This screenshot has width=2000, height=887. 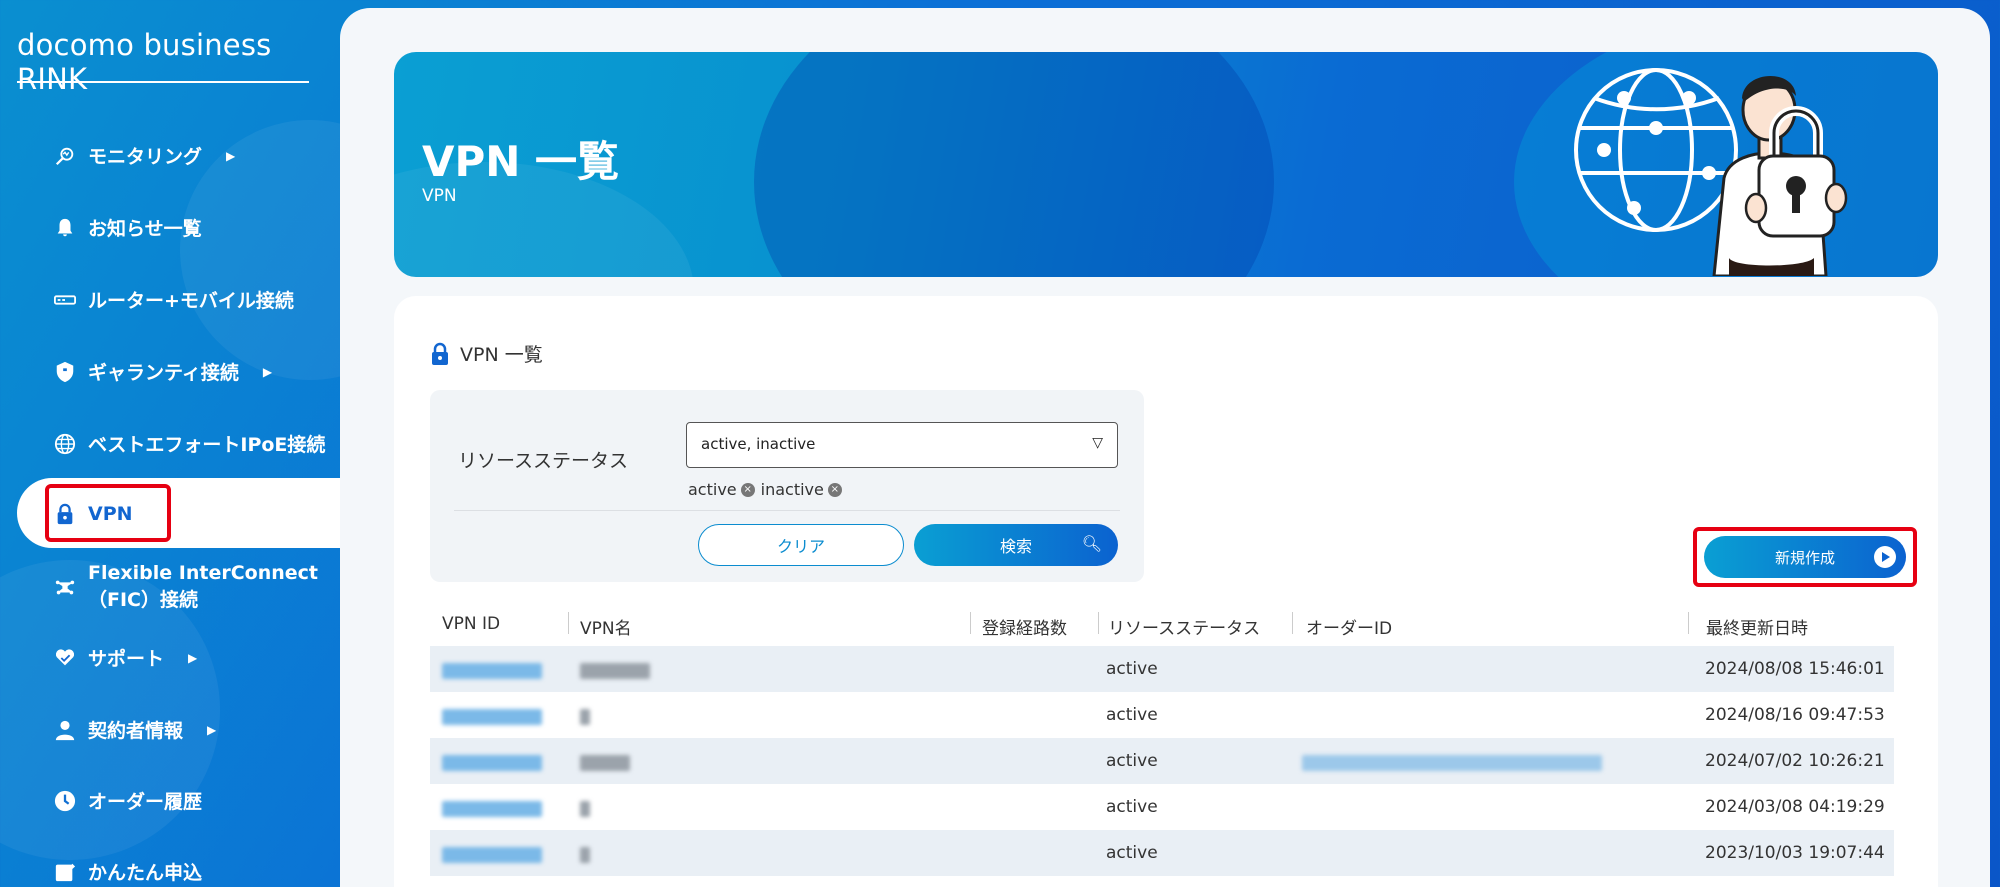 What do you see at coordinates (207, 445) in the screenshot?
I see `sidebar-item-label: ベストエフォートIPoE接続` at bounding box center [207, 445].